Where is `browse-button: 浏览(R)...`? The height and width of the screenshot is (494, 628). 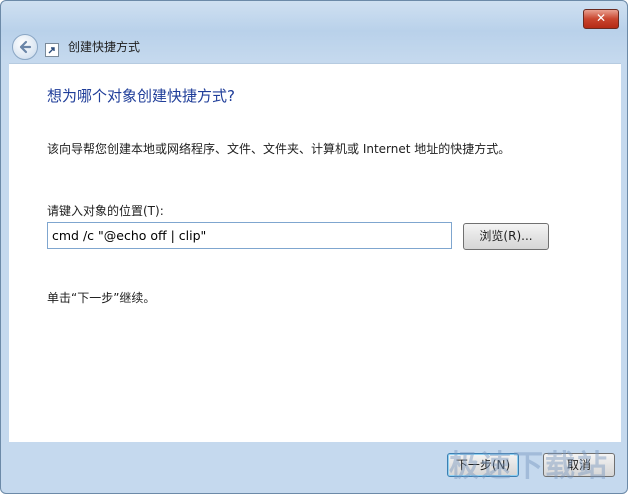
browse-button: 浏览(R)... is located at coordinates (506, 236).